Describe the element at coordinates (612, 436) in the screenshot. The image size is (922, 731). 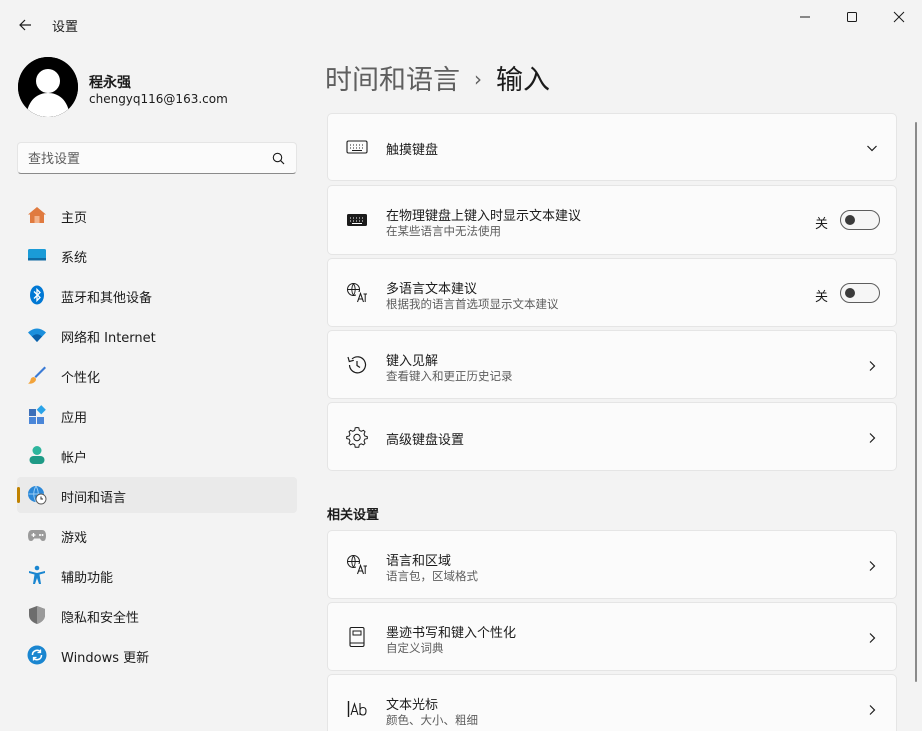
I see `advanced-keyboard-settings-card: 高级键盘设置` at that location.